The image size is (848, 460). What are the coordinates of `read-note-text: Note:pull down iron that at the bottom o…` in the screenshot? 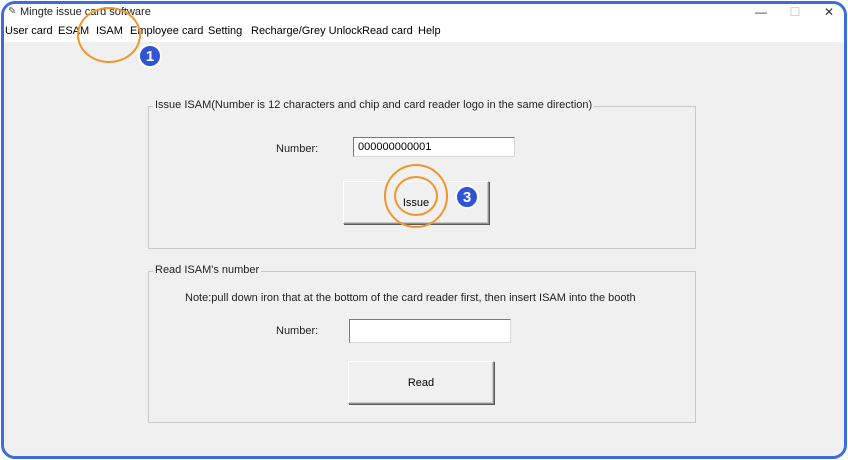 It's located at (410, 298).